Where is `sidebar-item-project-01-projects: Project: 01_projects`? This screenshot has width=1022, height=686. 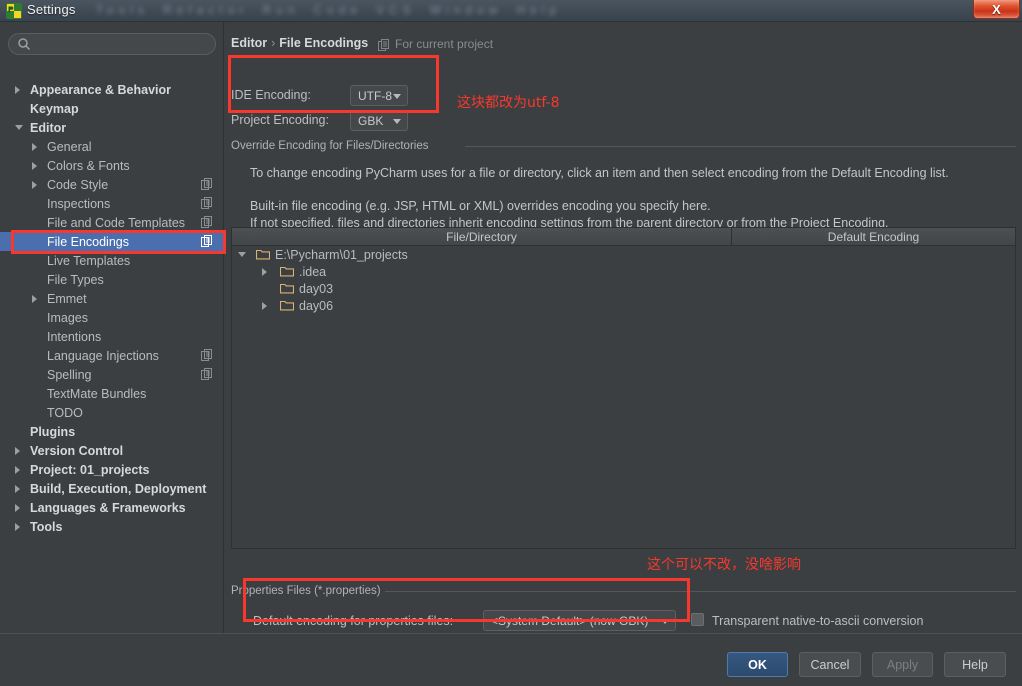 sidebar-item-project-01-projects: Project: 01_projects is located at coordinates (112, 469).